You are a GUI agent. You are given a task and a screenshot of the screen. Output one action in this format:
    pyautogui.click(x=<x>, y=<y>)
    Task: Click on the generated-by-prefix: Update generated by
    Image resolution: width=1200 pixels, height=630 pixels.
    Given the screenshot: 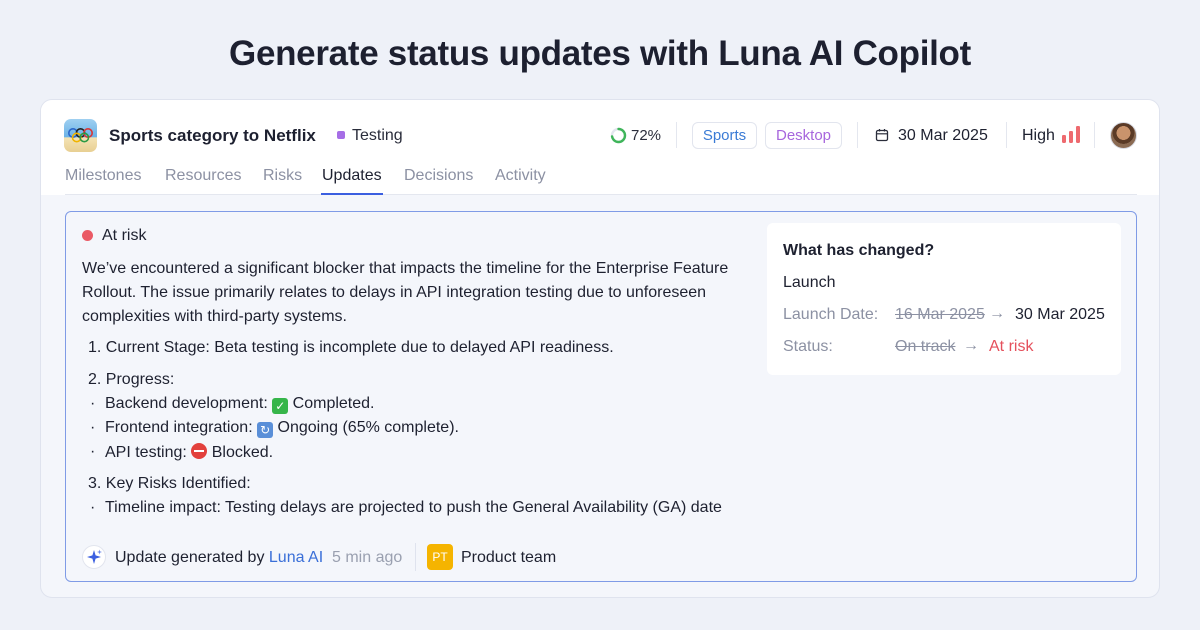 What is the action you would take?
    pyautogui.click(x=192, y=557)
    